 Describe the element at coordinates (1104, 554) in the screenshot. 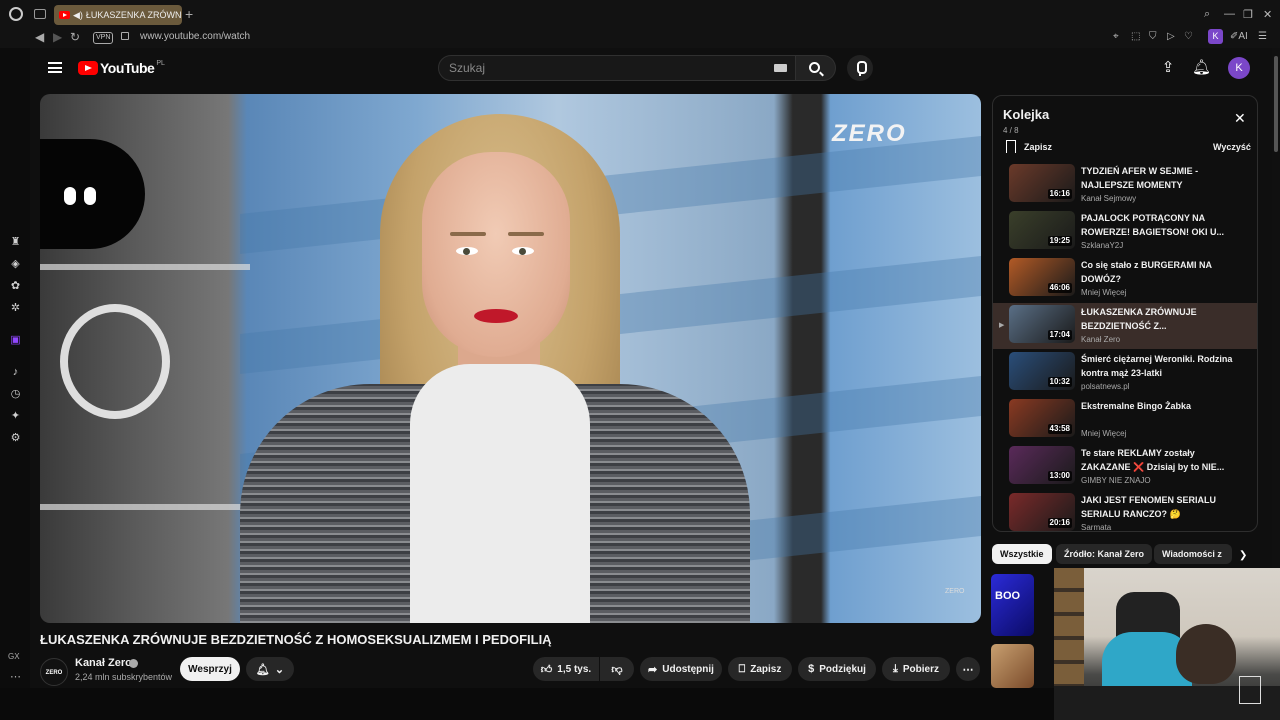

I see `chip-source: Źródło: Kanał Zero` at that location.